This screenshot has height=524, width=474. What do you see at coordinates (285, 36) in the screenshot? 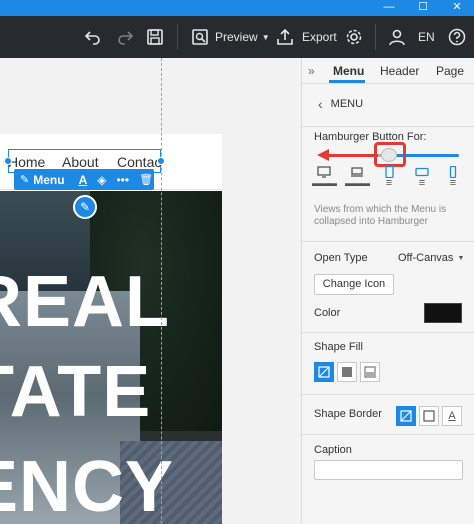
I see `export-icon` at bounding box center [285, 36].